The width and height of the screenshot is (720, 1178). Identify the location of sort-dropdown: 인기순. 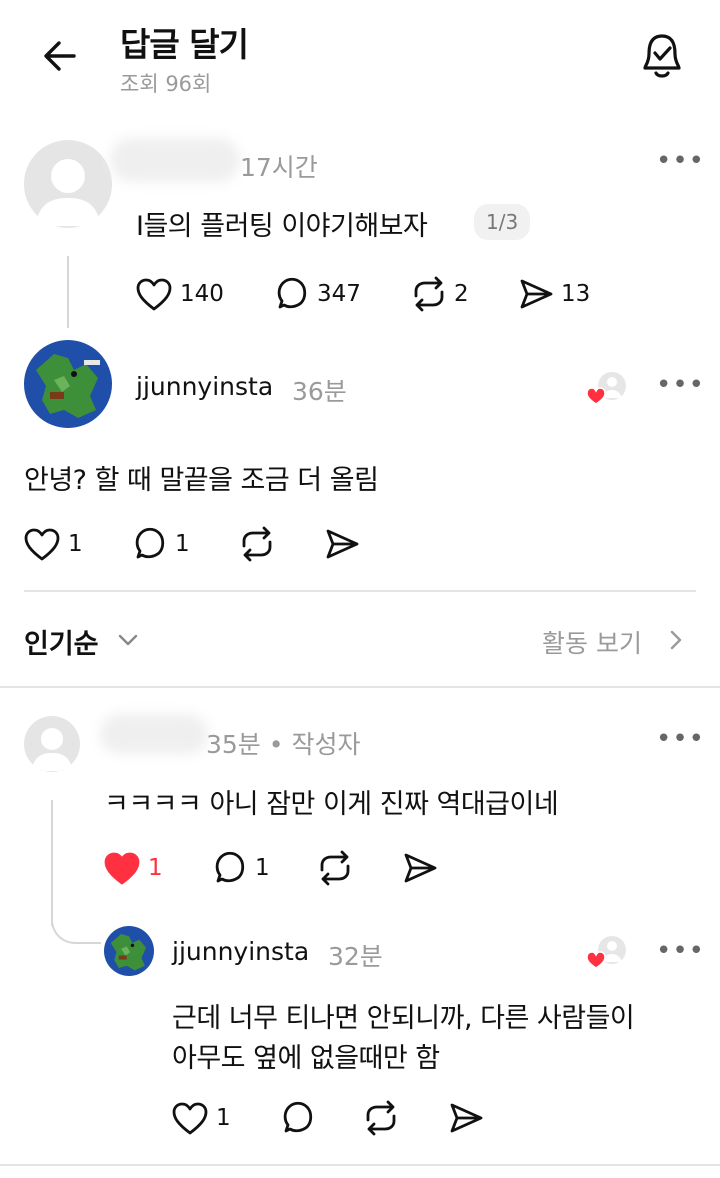
(61, 641).